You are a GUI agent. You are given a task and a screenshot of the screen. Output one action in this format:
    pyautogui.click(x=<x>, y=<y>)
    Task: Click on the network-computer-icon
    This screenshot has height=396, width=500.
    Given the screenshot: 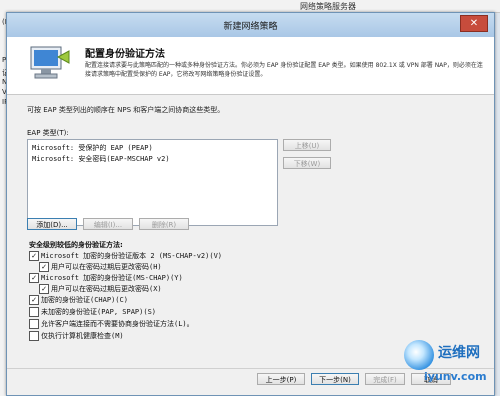 What is the action you would take?
    pyautogui.click(x=50, y=62)
    